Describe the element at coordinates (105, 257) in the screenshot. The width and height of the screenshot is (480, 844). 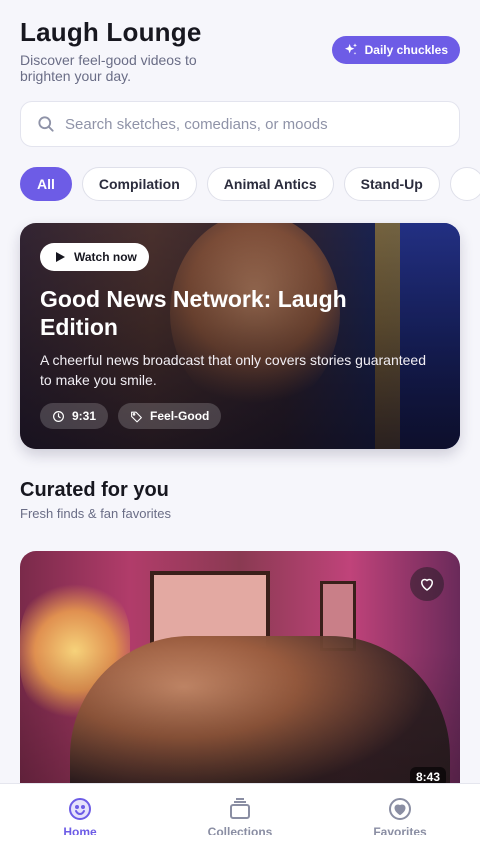
I see `watch-now-label: Watch now` at that location.